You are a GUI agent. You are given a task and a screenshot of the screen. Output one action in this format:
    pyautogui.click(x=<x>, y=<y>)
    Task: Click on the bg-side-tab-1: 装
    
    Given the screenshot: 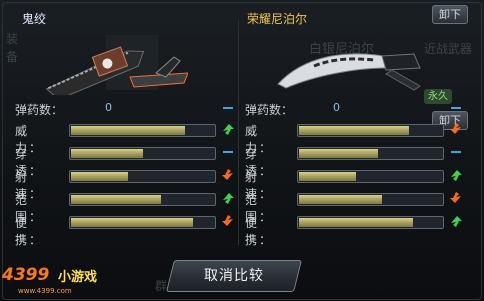 What is the action you would take?
    pyautogui.click(x=12, y=39)
    